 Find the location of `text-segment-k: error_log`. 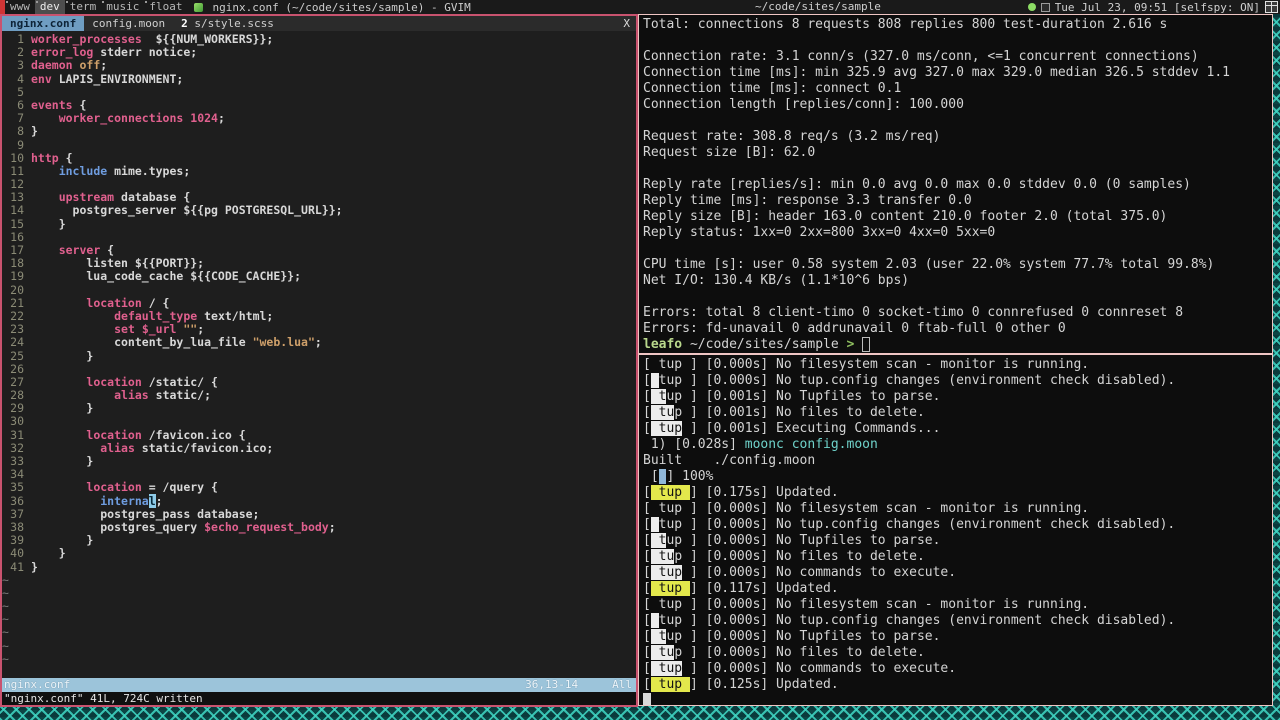

text-segment-k: error_log is located at coordinates (62, 52).